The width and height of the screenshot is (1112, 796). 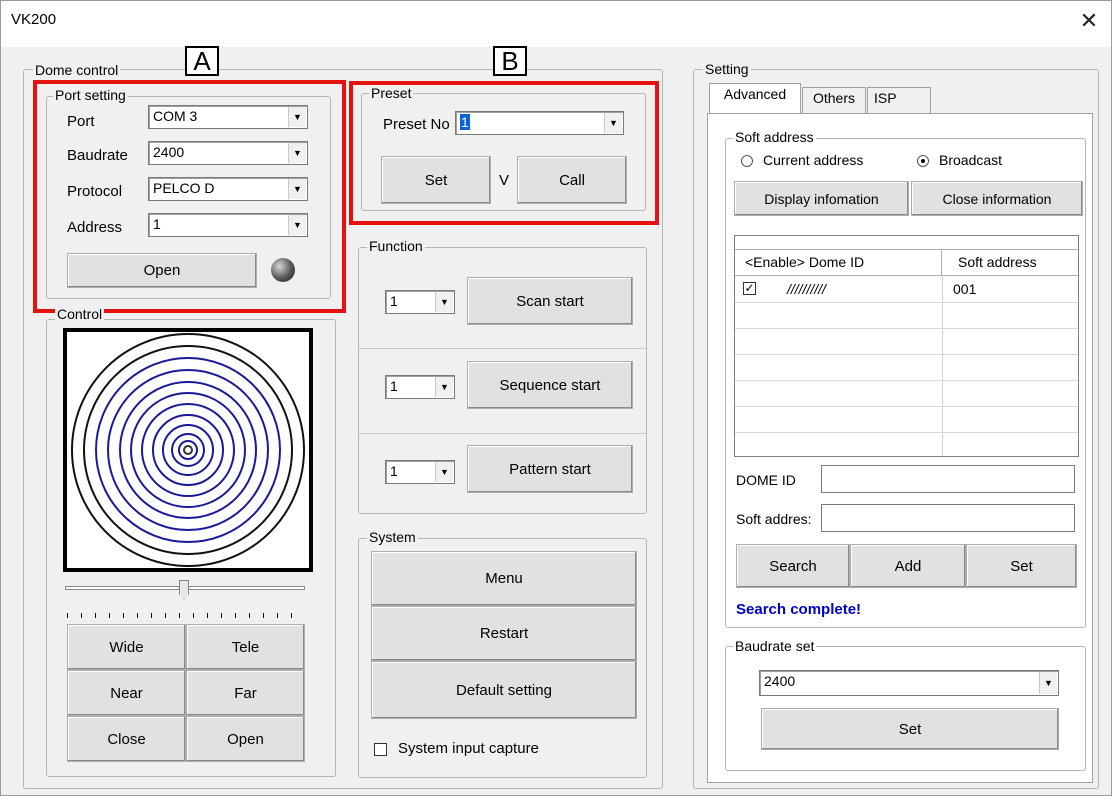 What do you see at coordinates (908, 566) in the screenshot?
I see `add-button: Add` at bounding box center [908, 566].